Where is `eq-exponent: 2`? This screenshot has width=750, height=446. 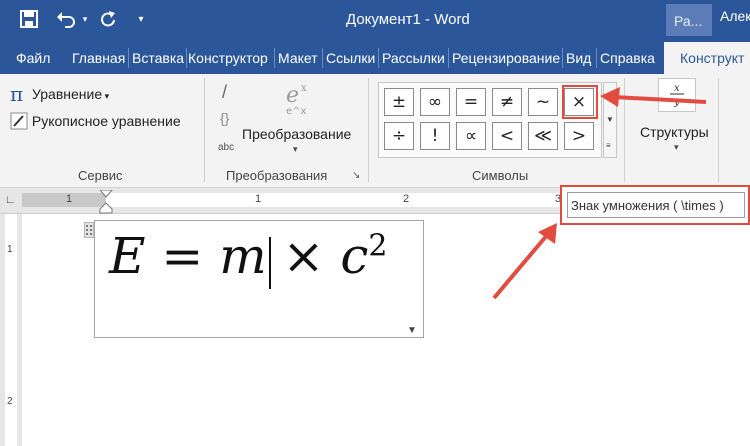
eq-exponent: 2 is located at coordinates (378, 246).